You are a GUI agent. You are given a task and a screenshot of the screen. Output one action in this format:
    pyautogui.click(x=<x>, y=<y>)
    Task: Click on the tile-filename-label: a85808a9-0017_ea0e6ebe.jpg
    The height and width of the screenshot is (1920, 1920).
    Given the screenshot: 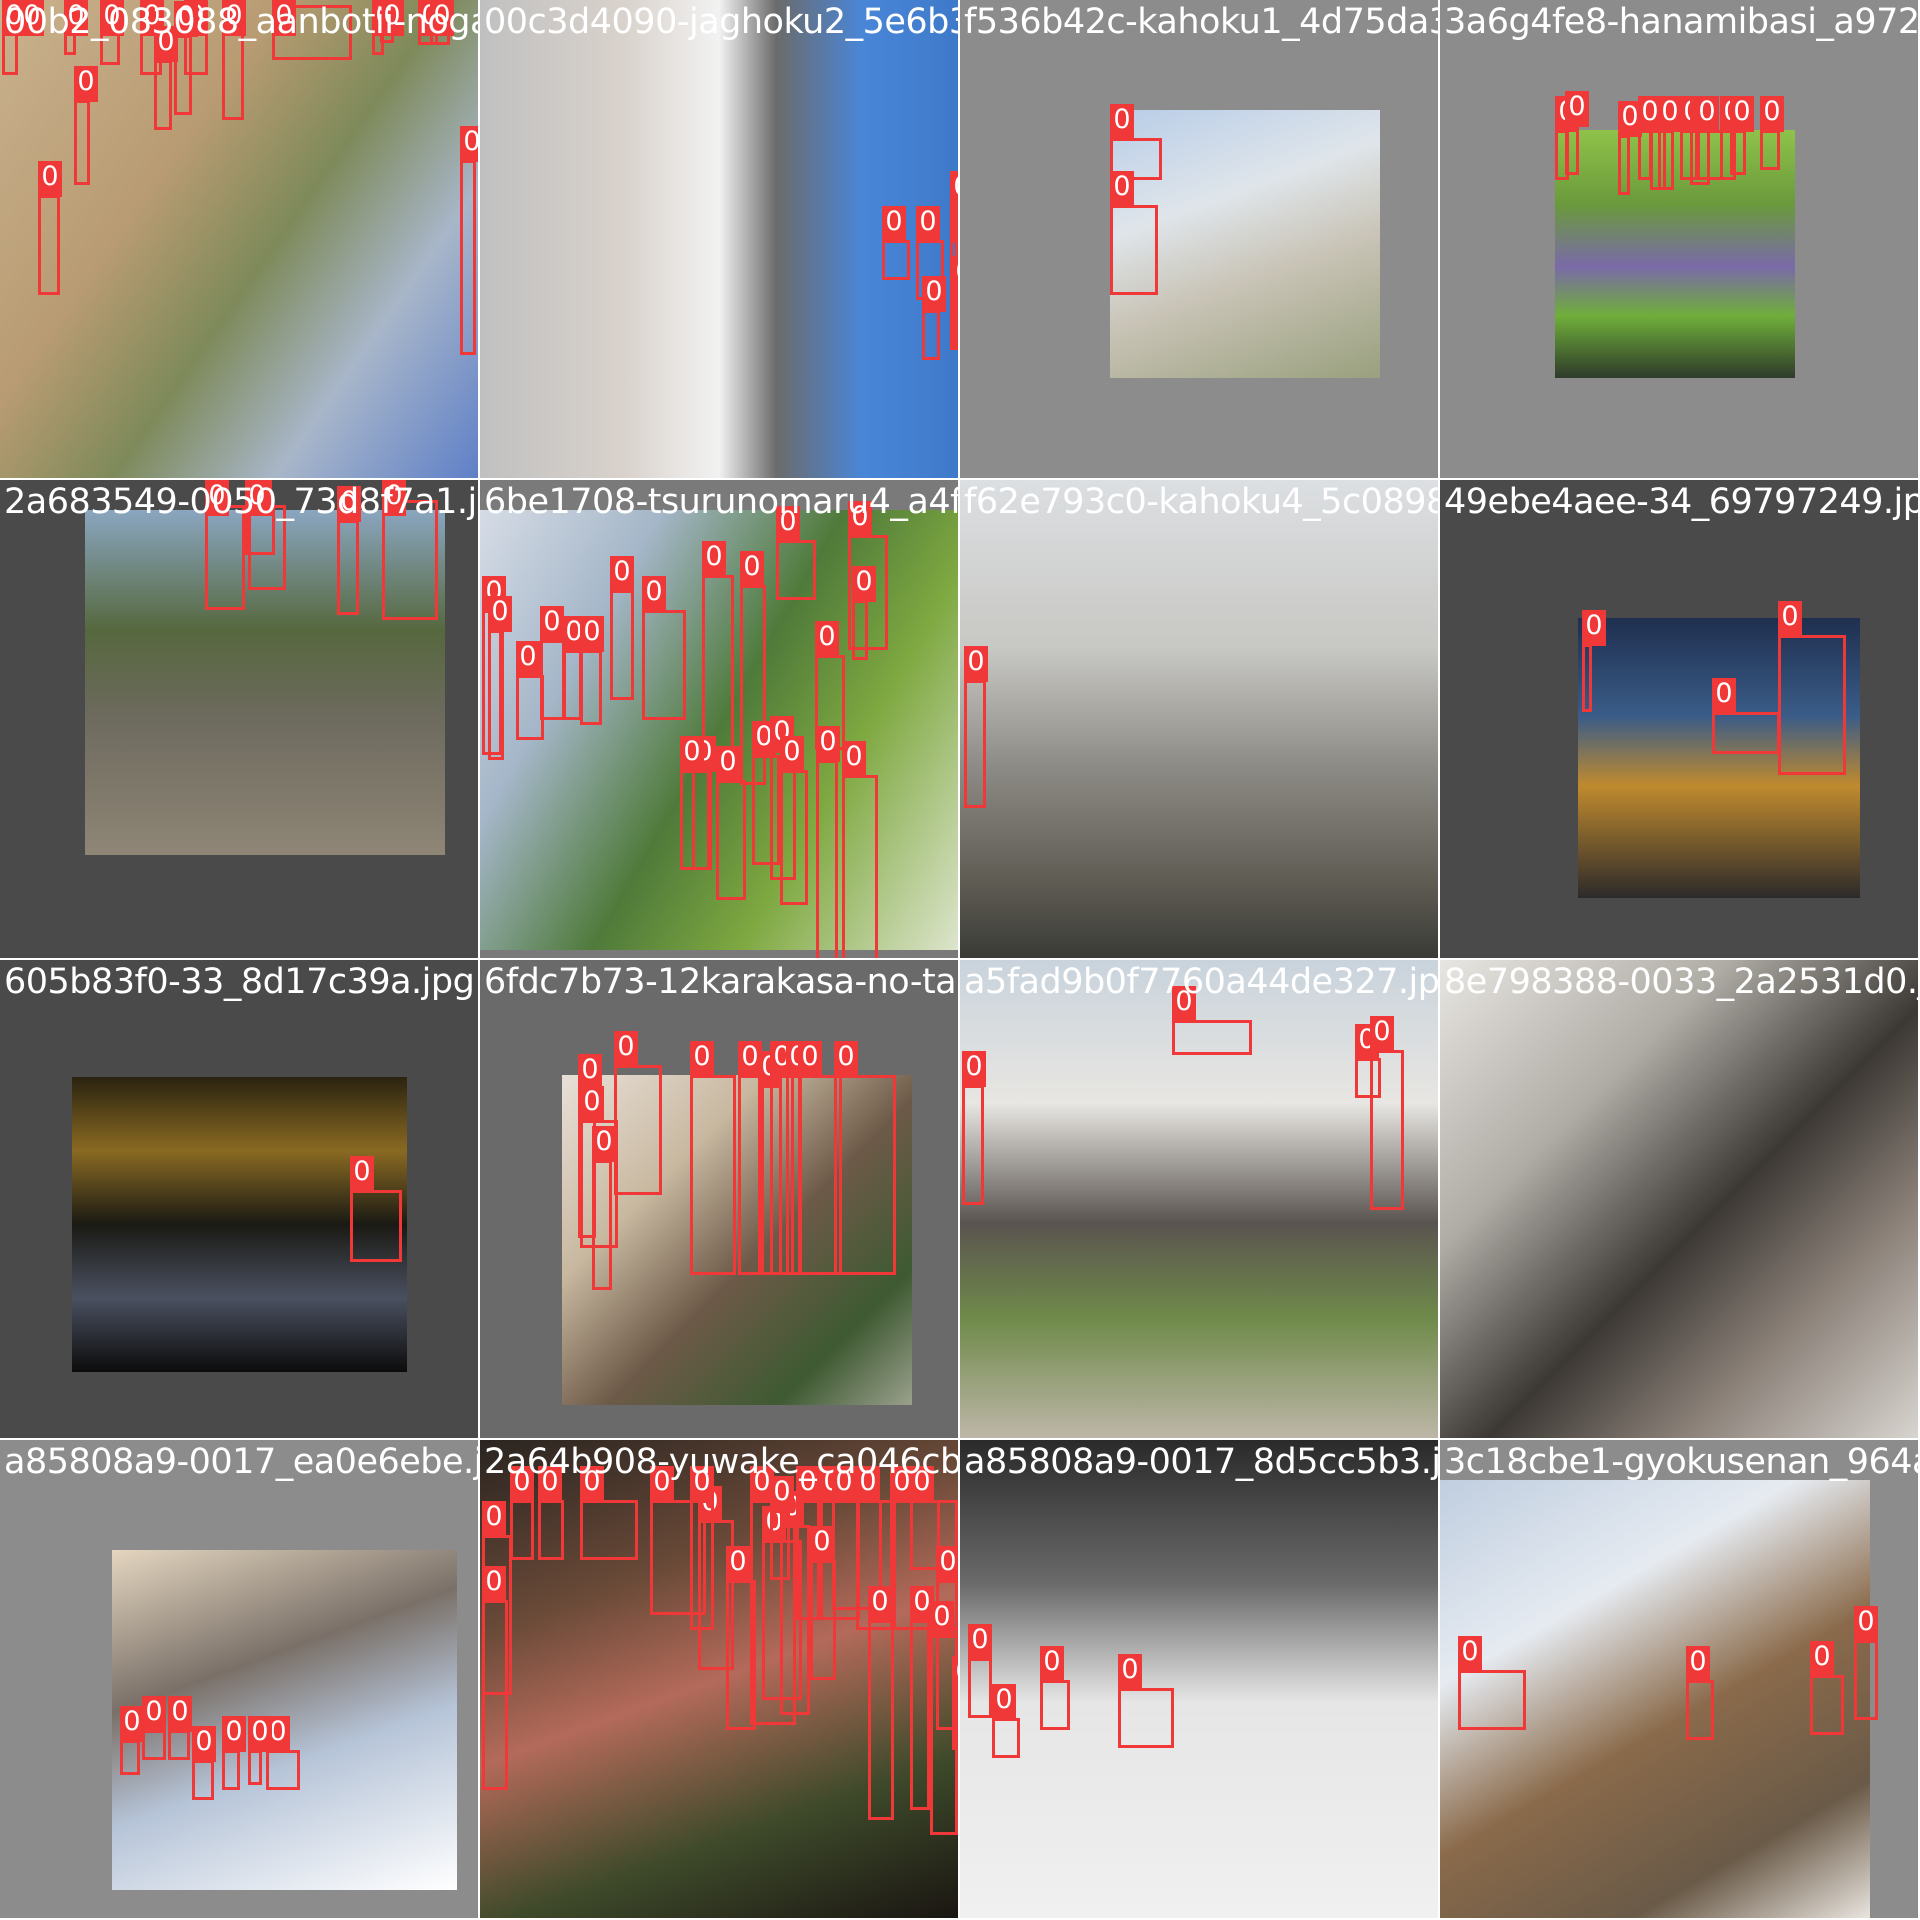 What is the action you would take?
    pyautogui.click(x=241, y=1462)
    